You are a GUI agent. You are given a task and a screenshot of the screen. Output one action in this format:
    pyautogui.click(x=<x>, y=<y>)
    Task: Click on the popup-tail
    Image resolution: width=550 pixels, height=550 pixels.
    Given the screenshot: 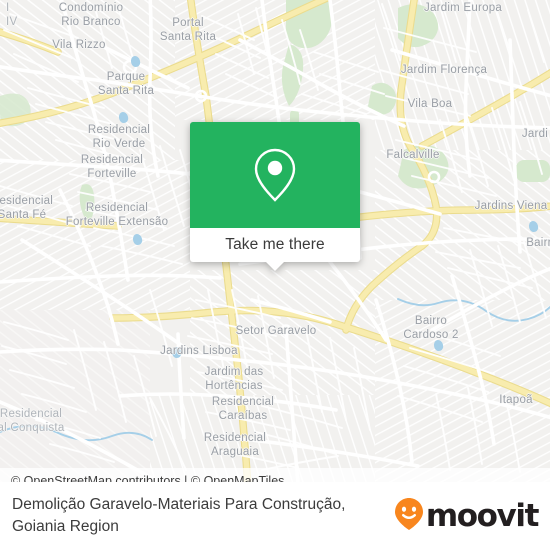 What is the action you would take?
    pyautogui.click(x=275, y=266)
    